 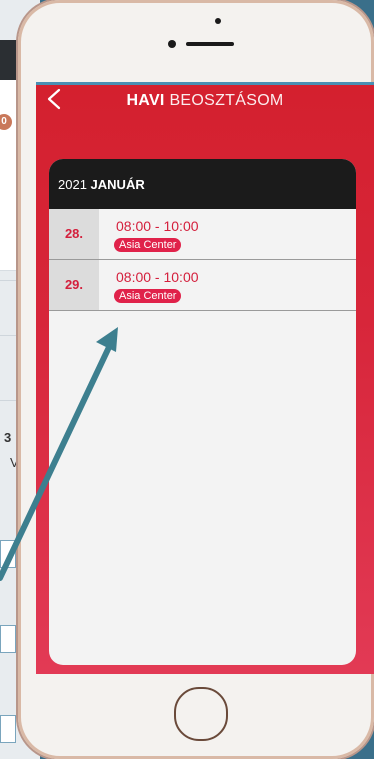 What do you see at coordinates (210, 44) in the screenshot?
I see `speaker-grille` at bounding box center [210, 44].